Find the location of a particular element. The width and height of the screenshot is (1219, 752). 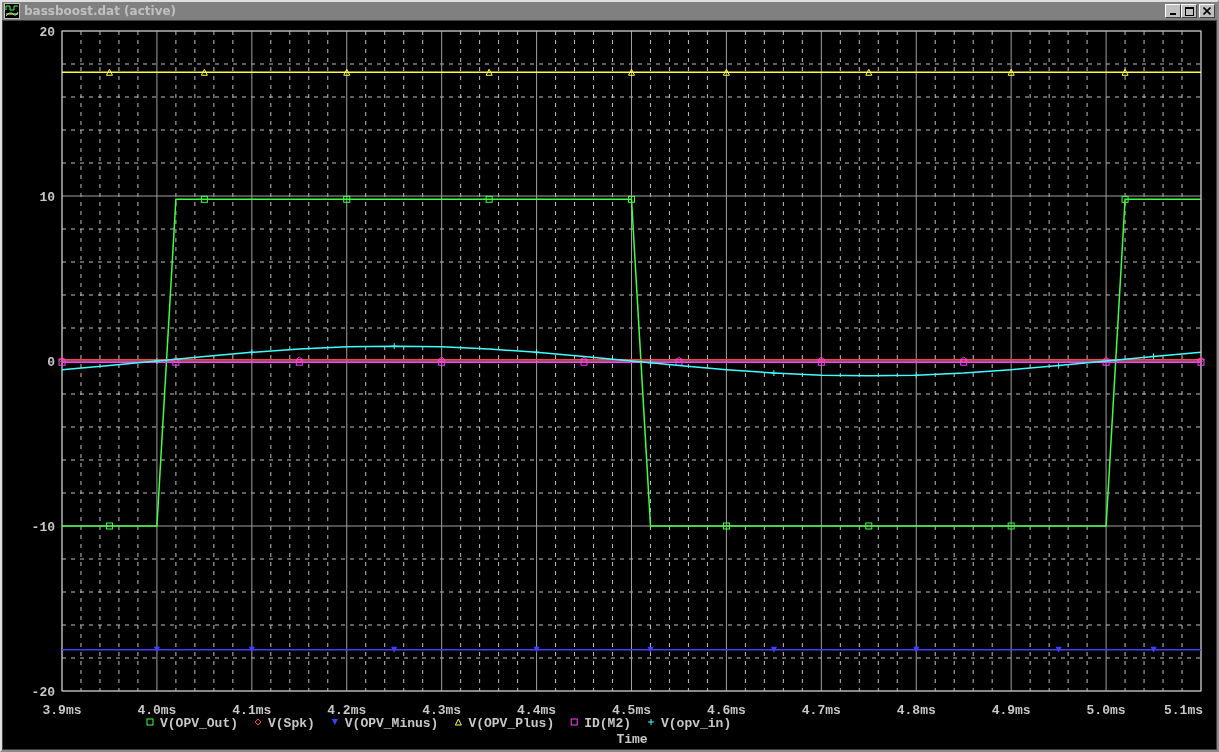

minimize-button is located at coordinates (1173, 11).